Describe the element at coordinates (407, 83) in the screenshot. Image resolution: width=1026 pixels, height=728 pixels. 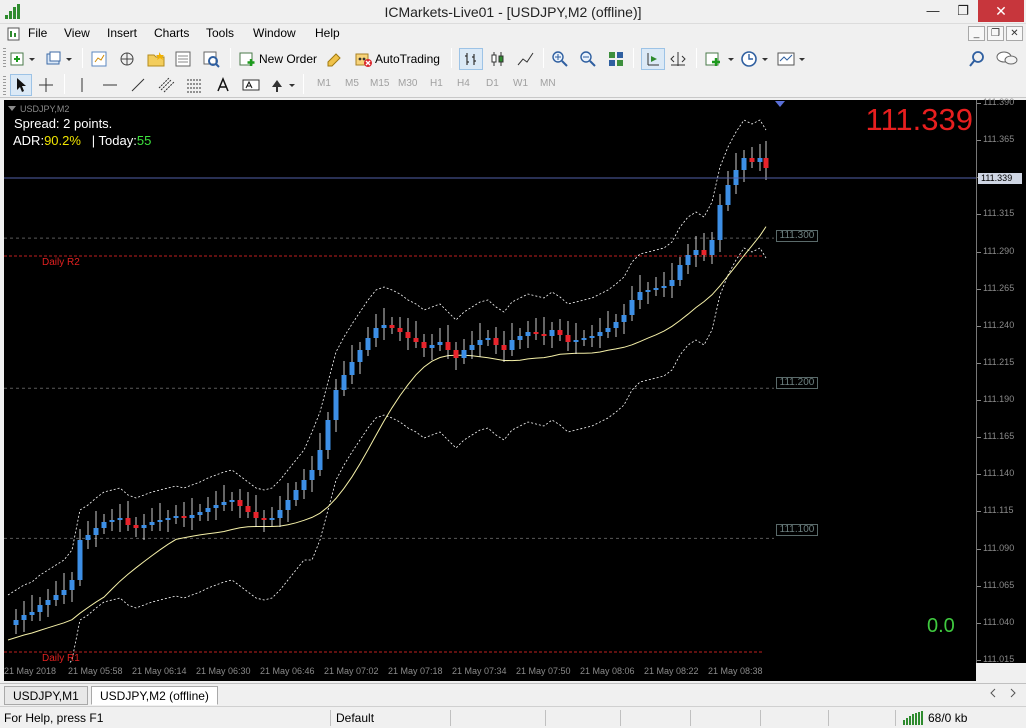
I see `tf-m30: M30` at that location.